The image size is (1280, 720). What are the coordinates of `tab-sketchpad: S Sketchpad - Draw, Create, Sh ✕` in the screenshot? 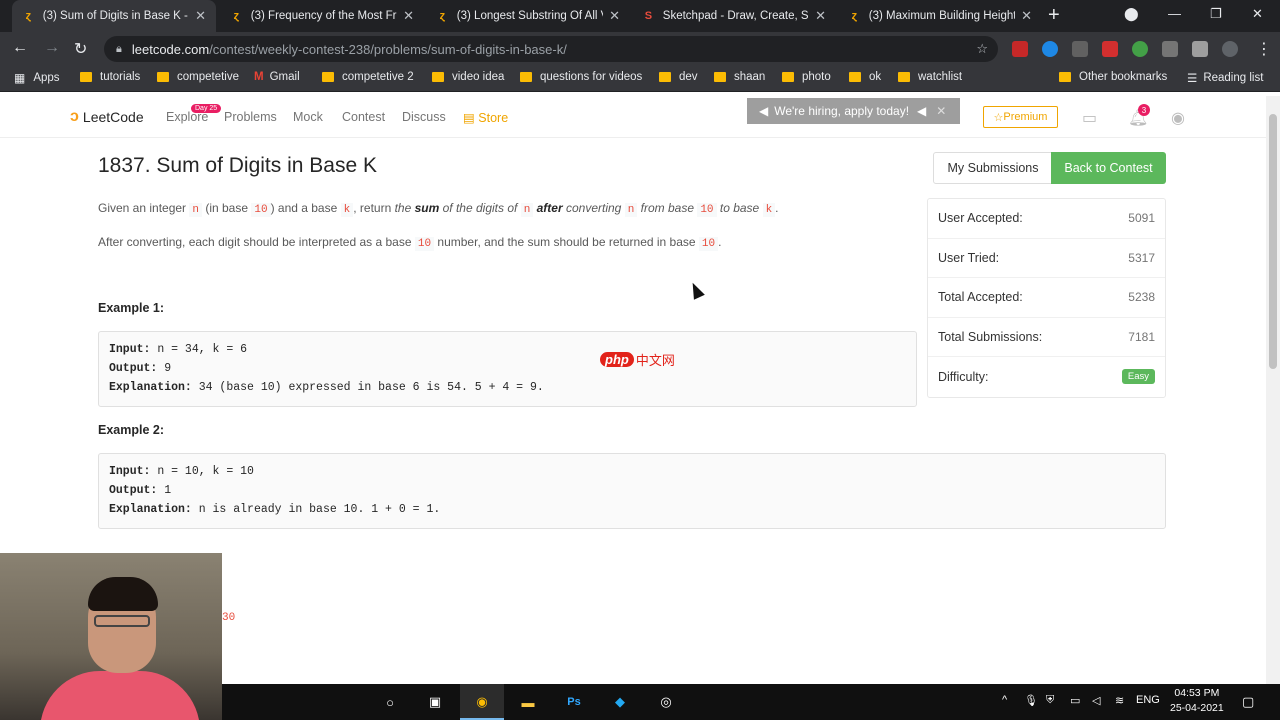 It's located at (734, 16).